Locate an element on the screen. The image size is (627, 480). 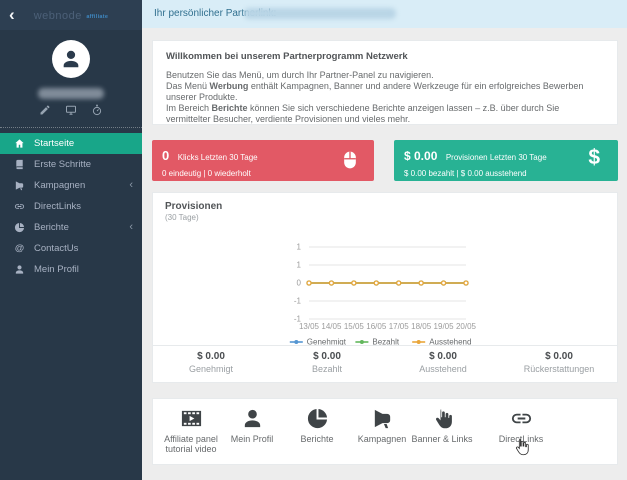
sidebar-item-label: Kampagnen is located at coordinates (60, 185).